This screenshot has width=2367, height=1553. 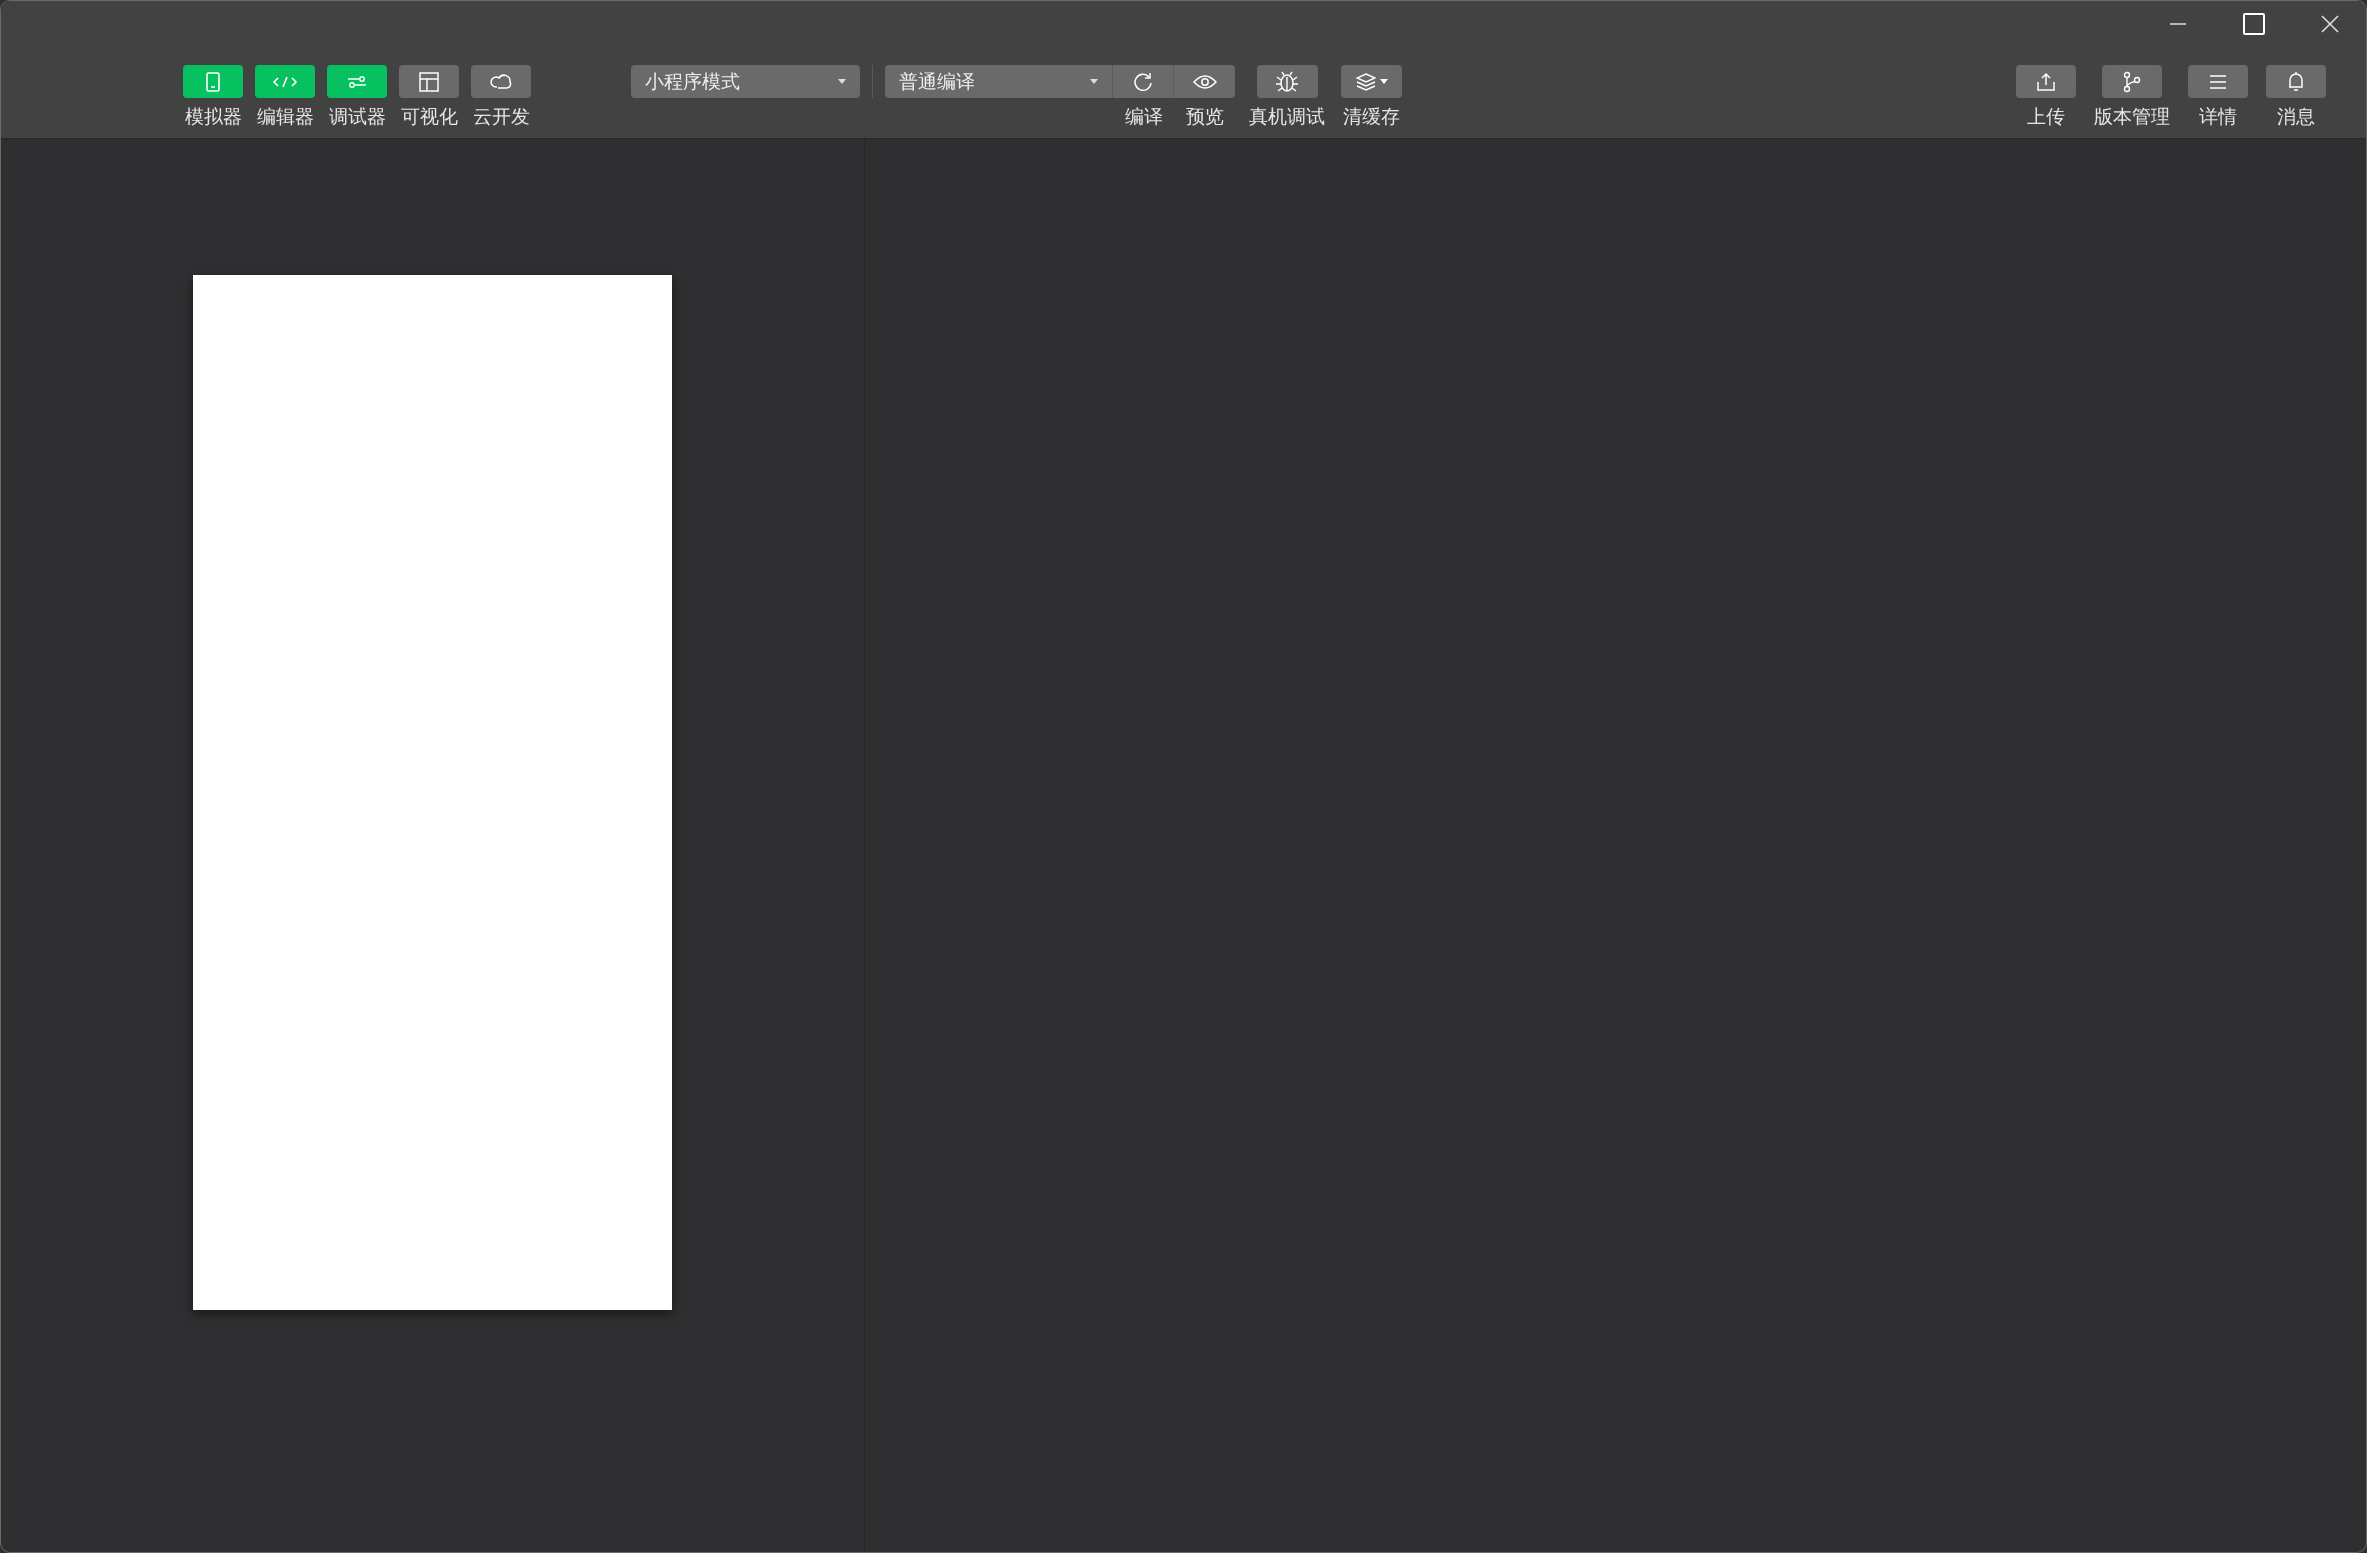 I want to click on clear-cache-button, so click(x=1371, y=81).